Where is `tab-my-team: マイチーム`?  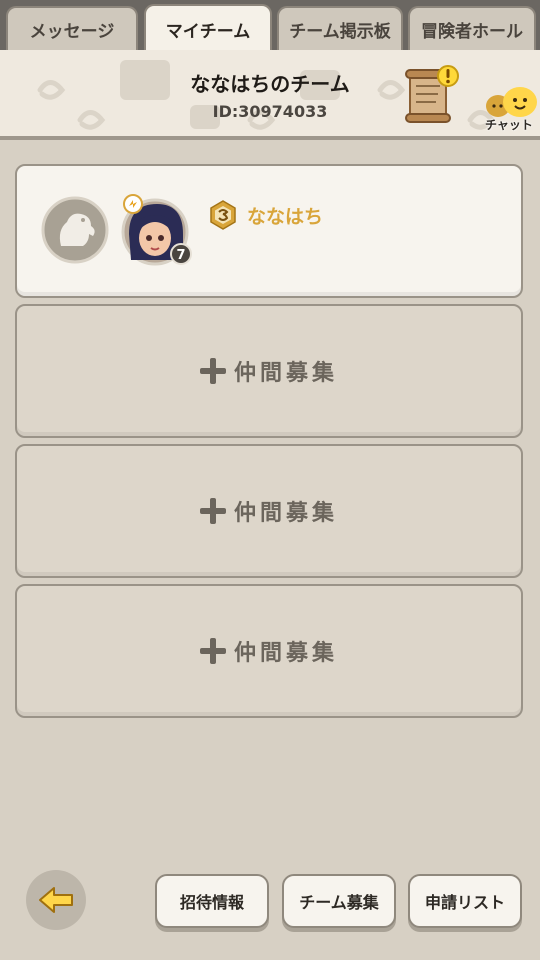
tab-my-team: マイチーム is located at coordinates (208, 28).